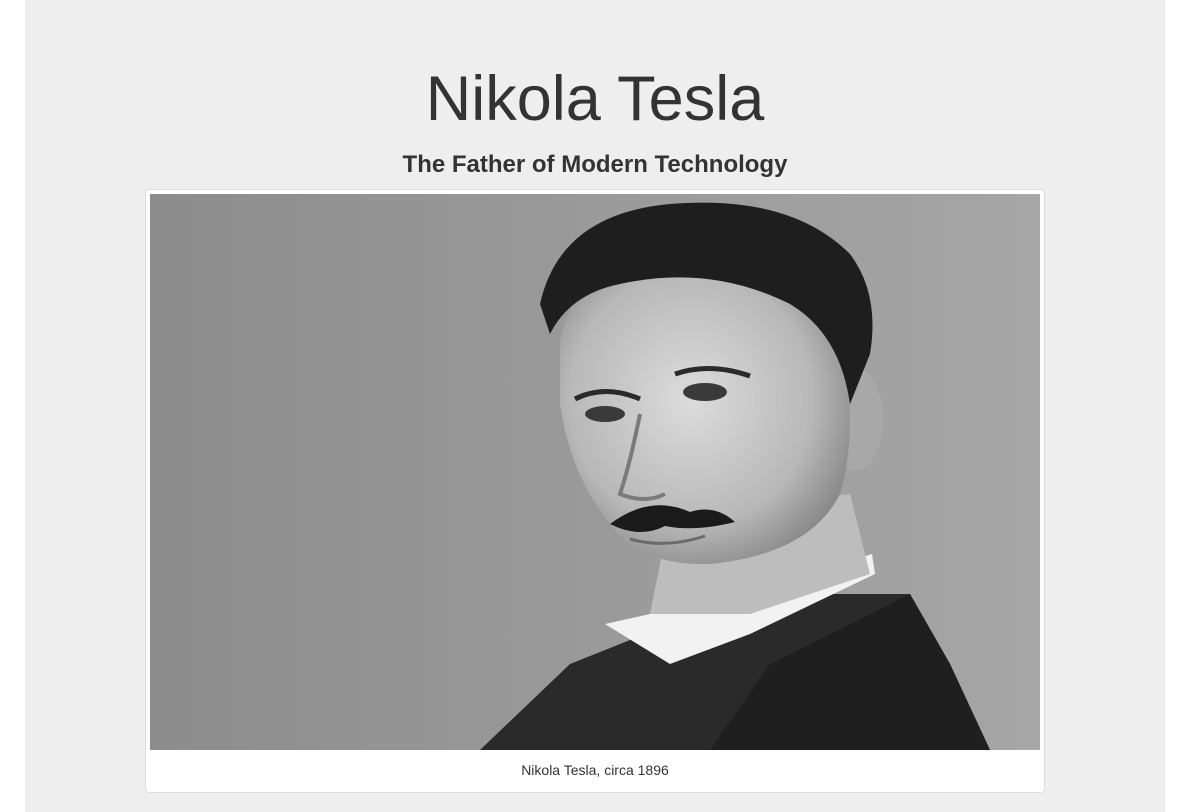  I want to click on image-caption: Nikola Tesla, circa 1896, so click(595, 770).